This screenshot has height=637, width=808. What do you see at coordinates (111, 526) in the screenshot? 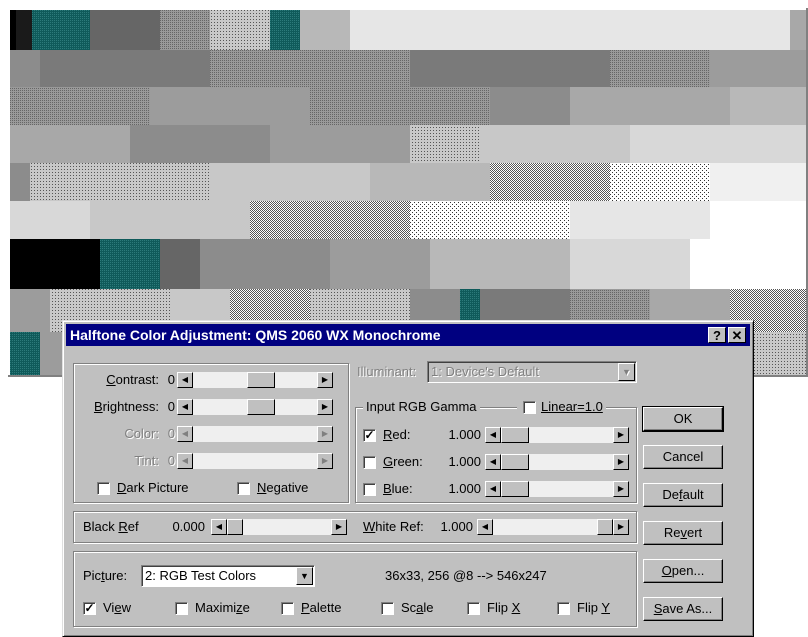
I see `black-ref-label: Black Ref` at bounding box center [111, 526].